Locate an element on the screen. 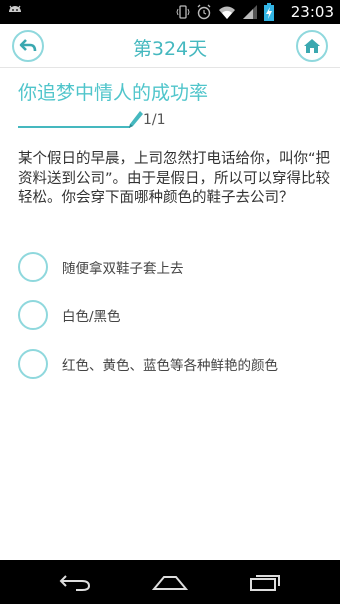 This screenshot has height=604, width=340. back-nav-icon is located at coordinates (75, 583).